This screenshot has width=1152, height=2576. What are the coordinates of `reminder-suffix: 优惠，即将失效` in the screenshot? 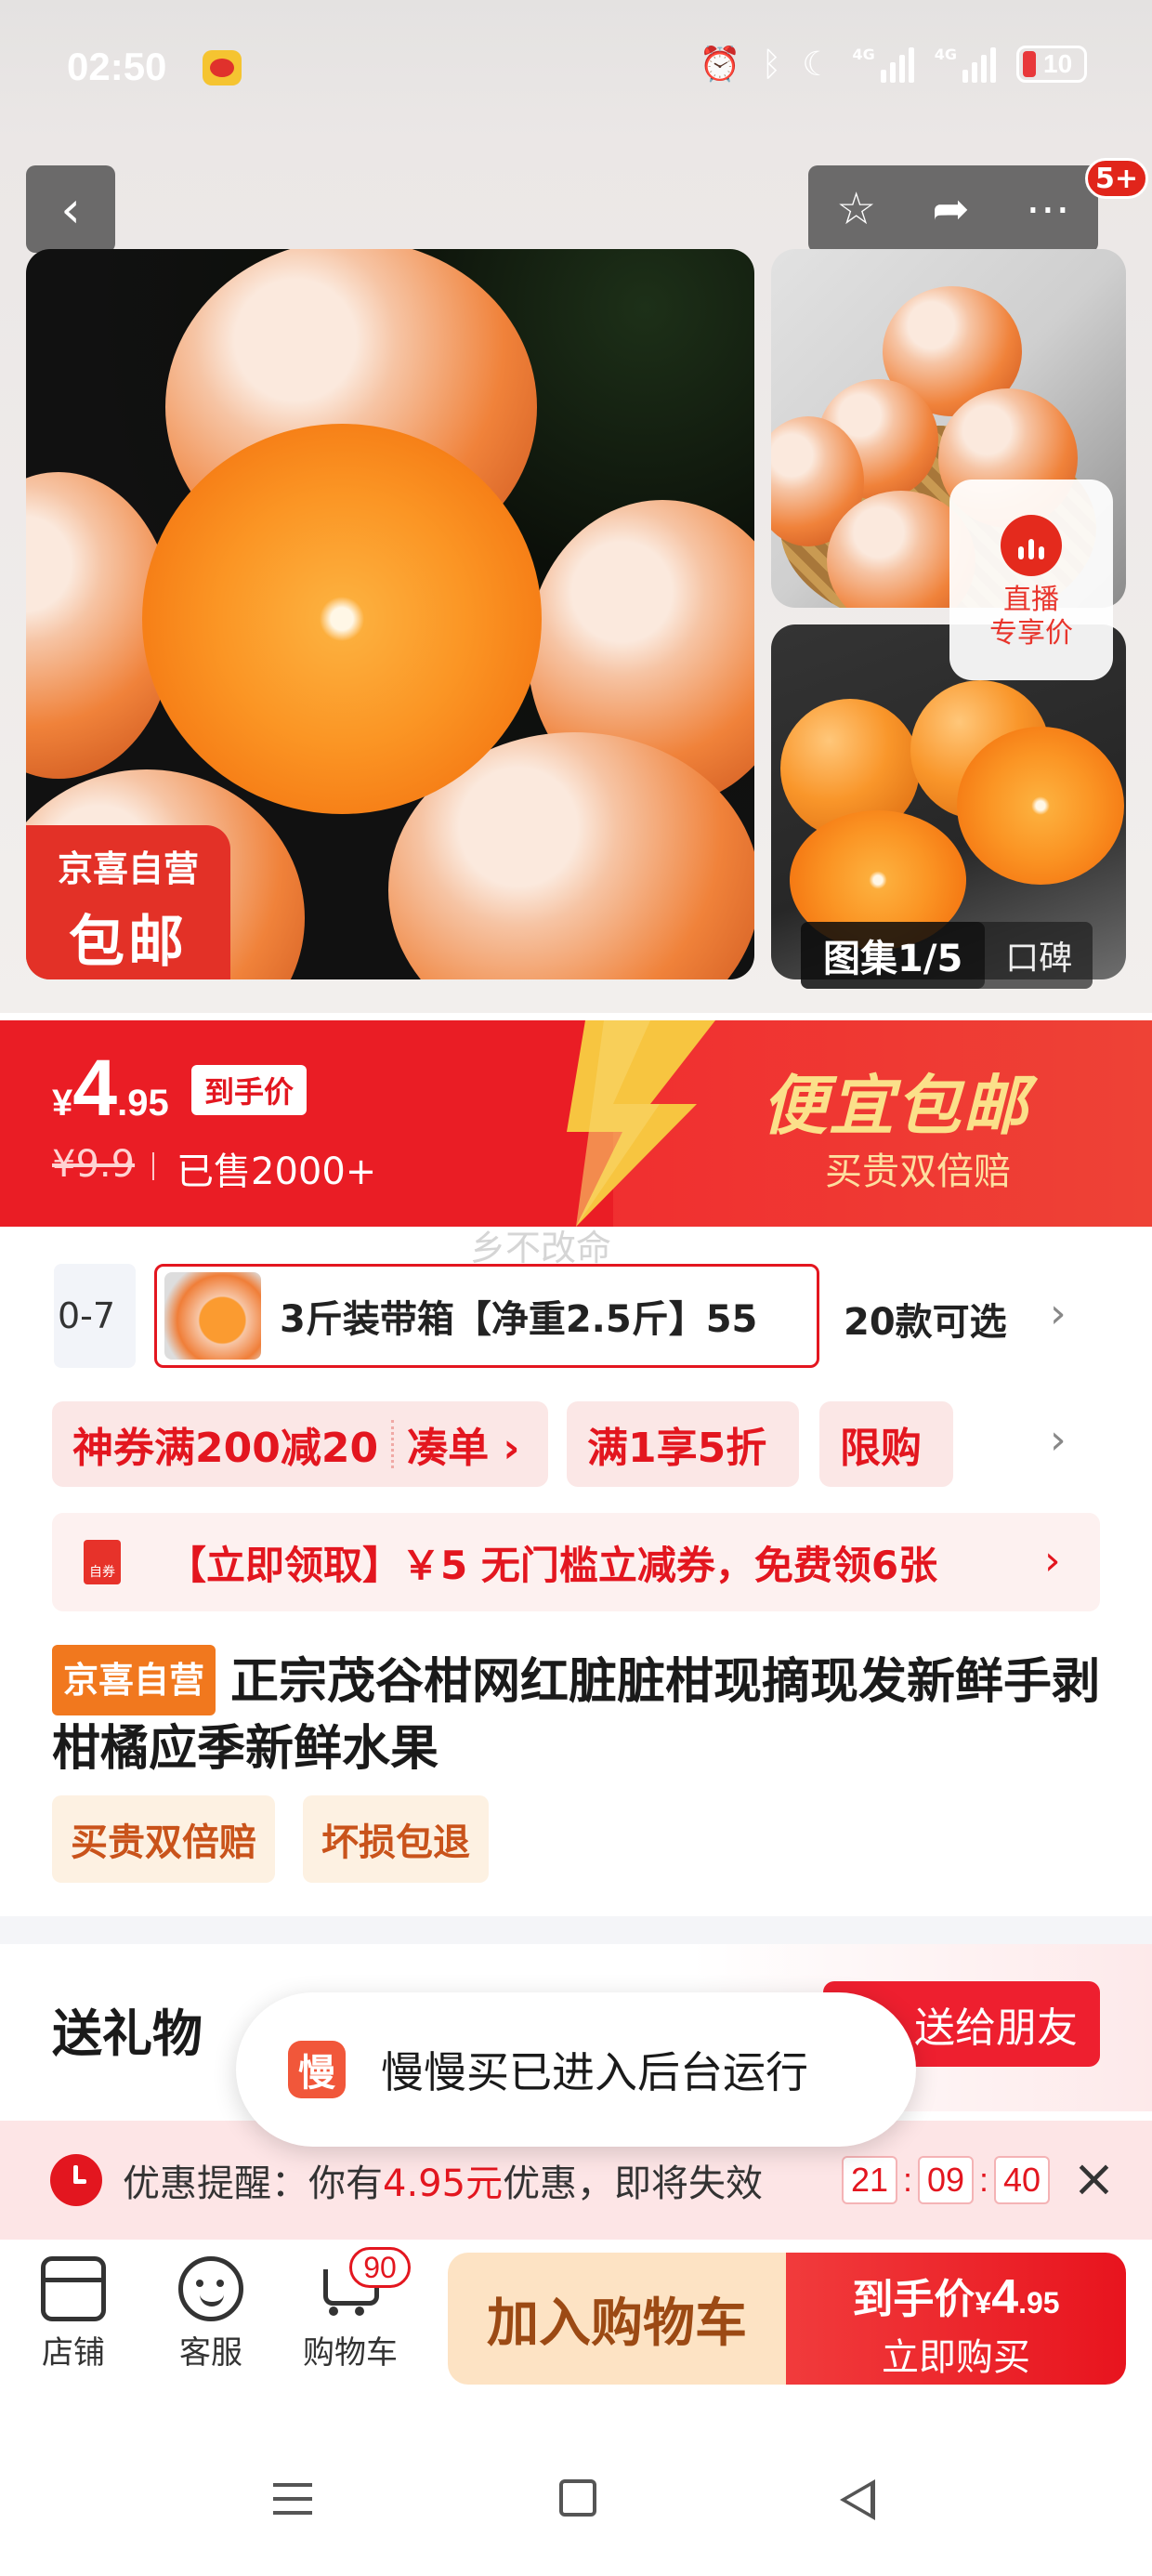 It's located at (633, 2183).